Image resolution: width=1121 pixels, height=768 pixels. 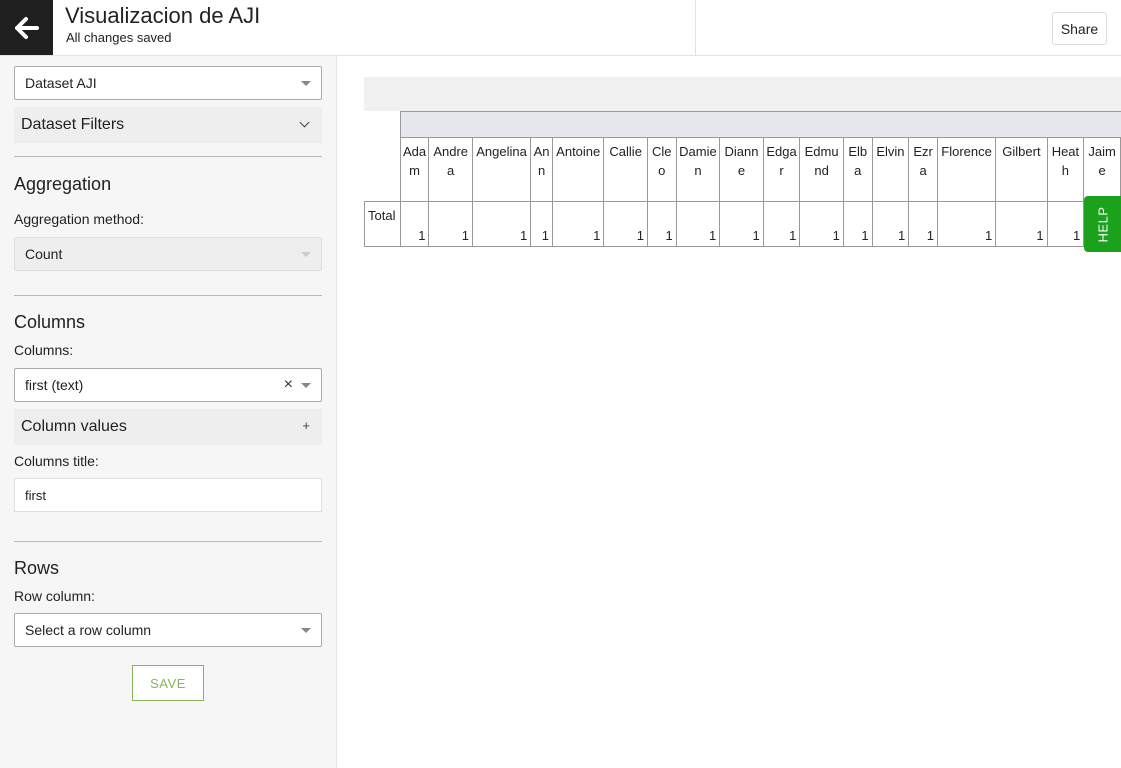 What do you see at coordinates (74, 426) in the screenshot?
I see `column-values-label: Column values` at bounding box center [74, 426].